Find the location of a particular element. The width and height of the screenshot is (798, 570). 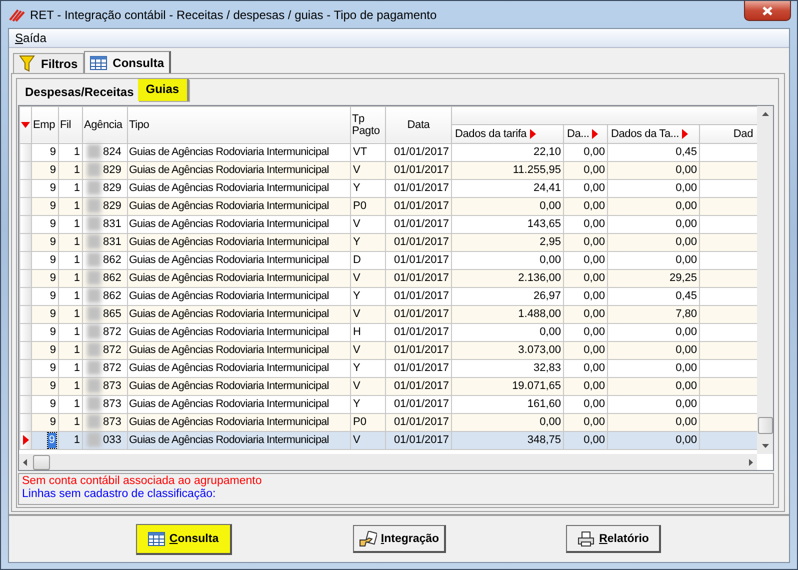

table-row: 9 1 873 Guias de Agências Rodoviaria Intermunicipal P0 01/01/2017 0,00 0,00 0,00 is located at coordinates (388, 422).